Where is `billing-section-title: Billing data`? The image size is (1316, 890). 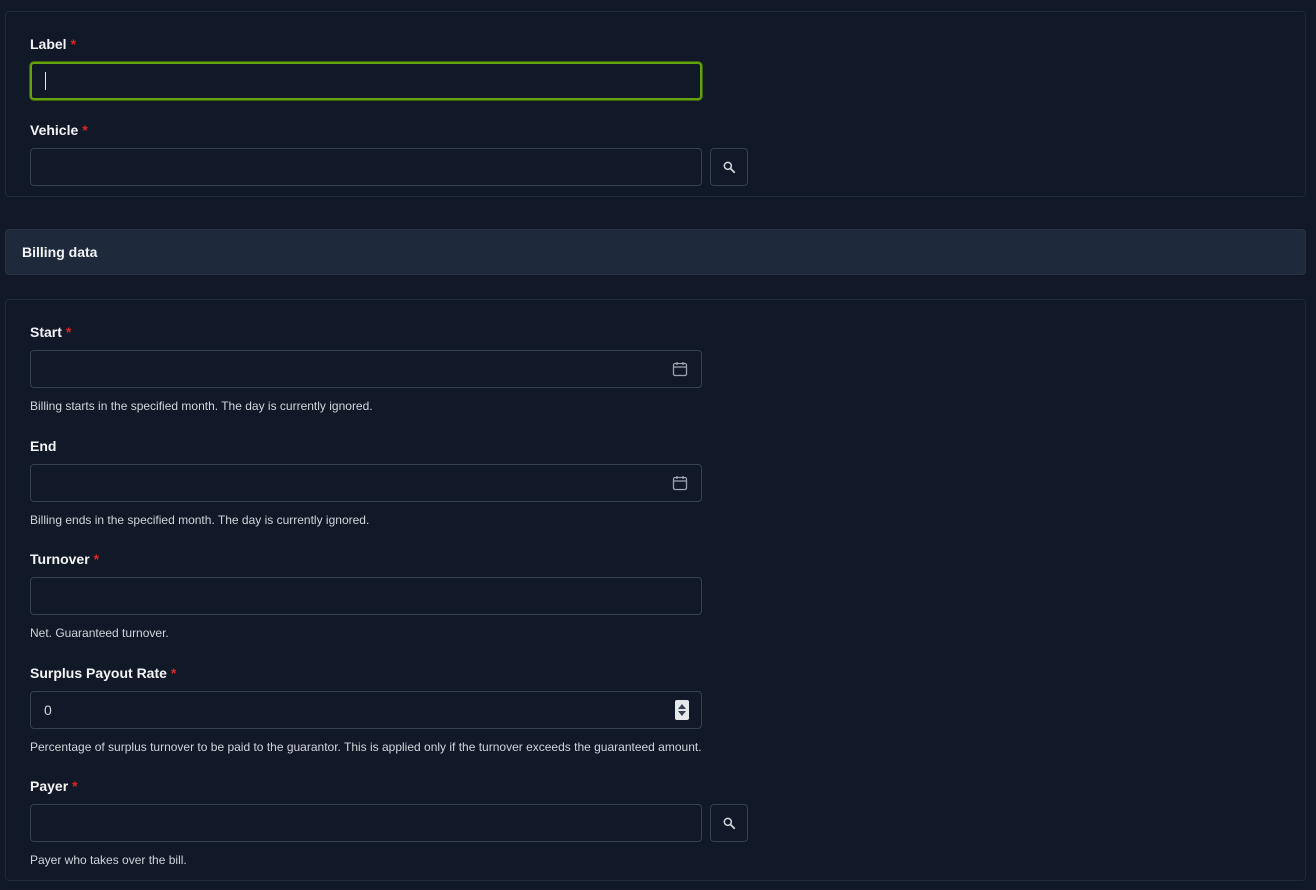 billing-section-title: Billing data is located at coordinates (60, 252).